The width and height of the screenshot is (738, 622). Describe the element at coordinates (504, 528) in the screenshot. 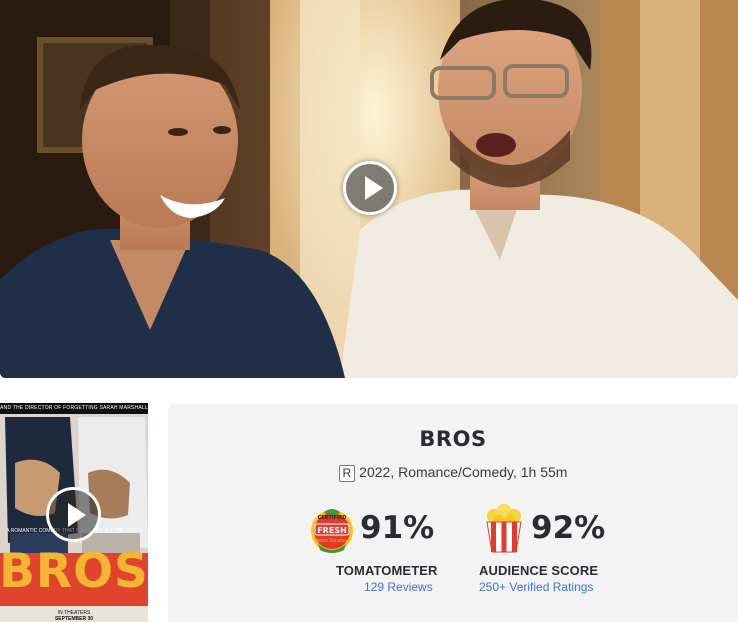

I see `popcorn-icon` at that location.